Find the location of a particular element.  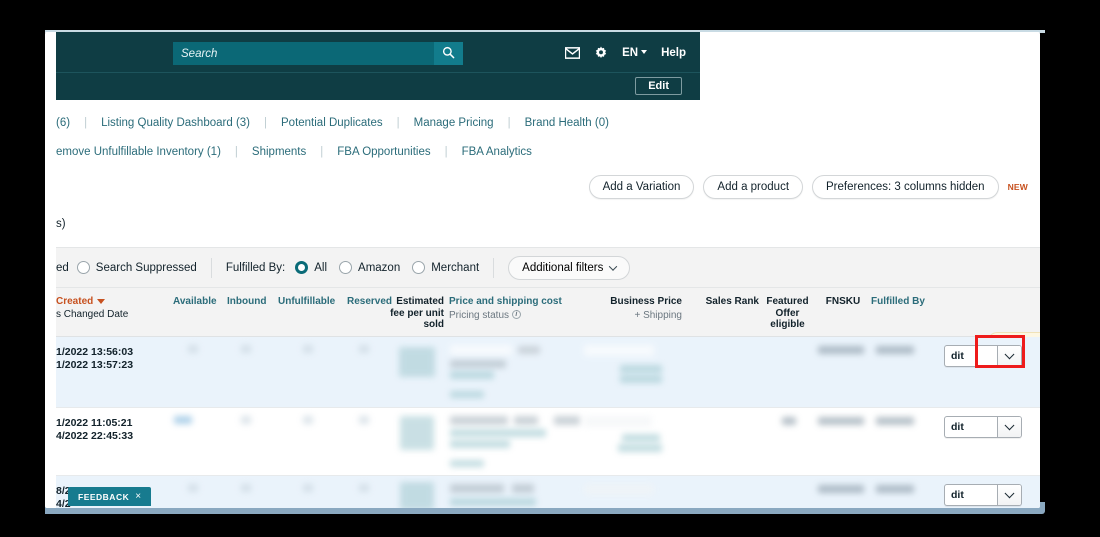

help-link: Help is located at coordinates (673, 53).